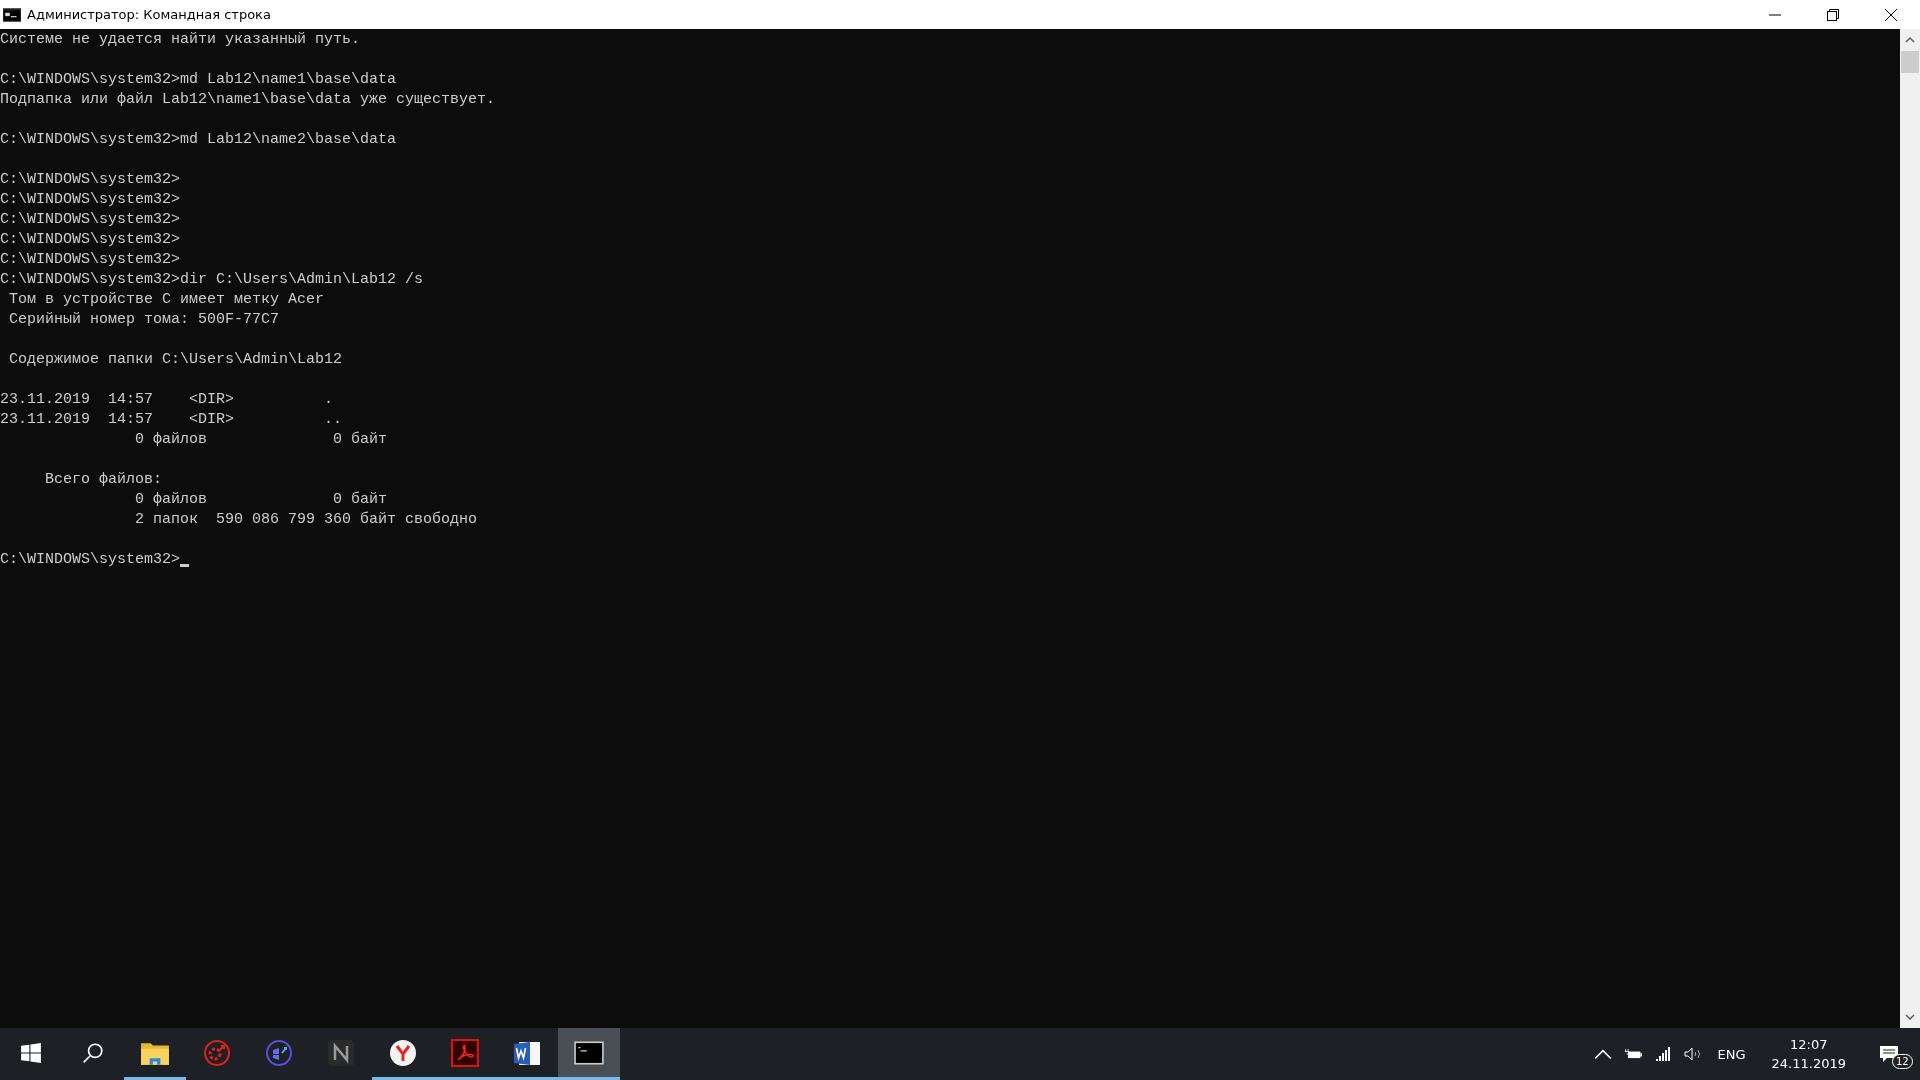 The image size is (1920, 1080). What do you see at coordinates (1910, 1017) in the screenshot?
I see `scroll-down-icon` at bounding box center [1910, 1017].